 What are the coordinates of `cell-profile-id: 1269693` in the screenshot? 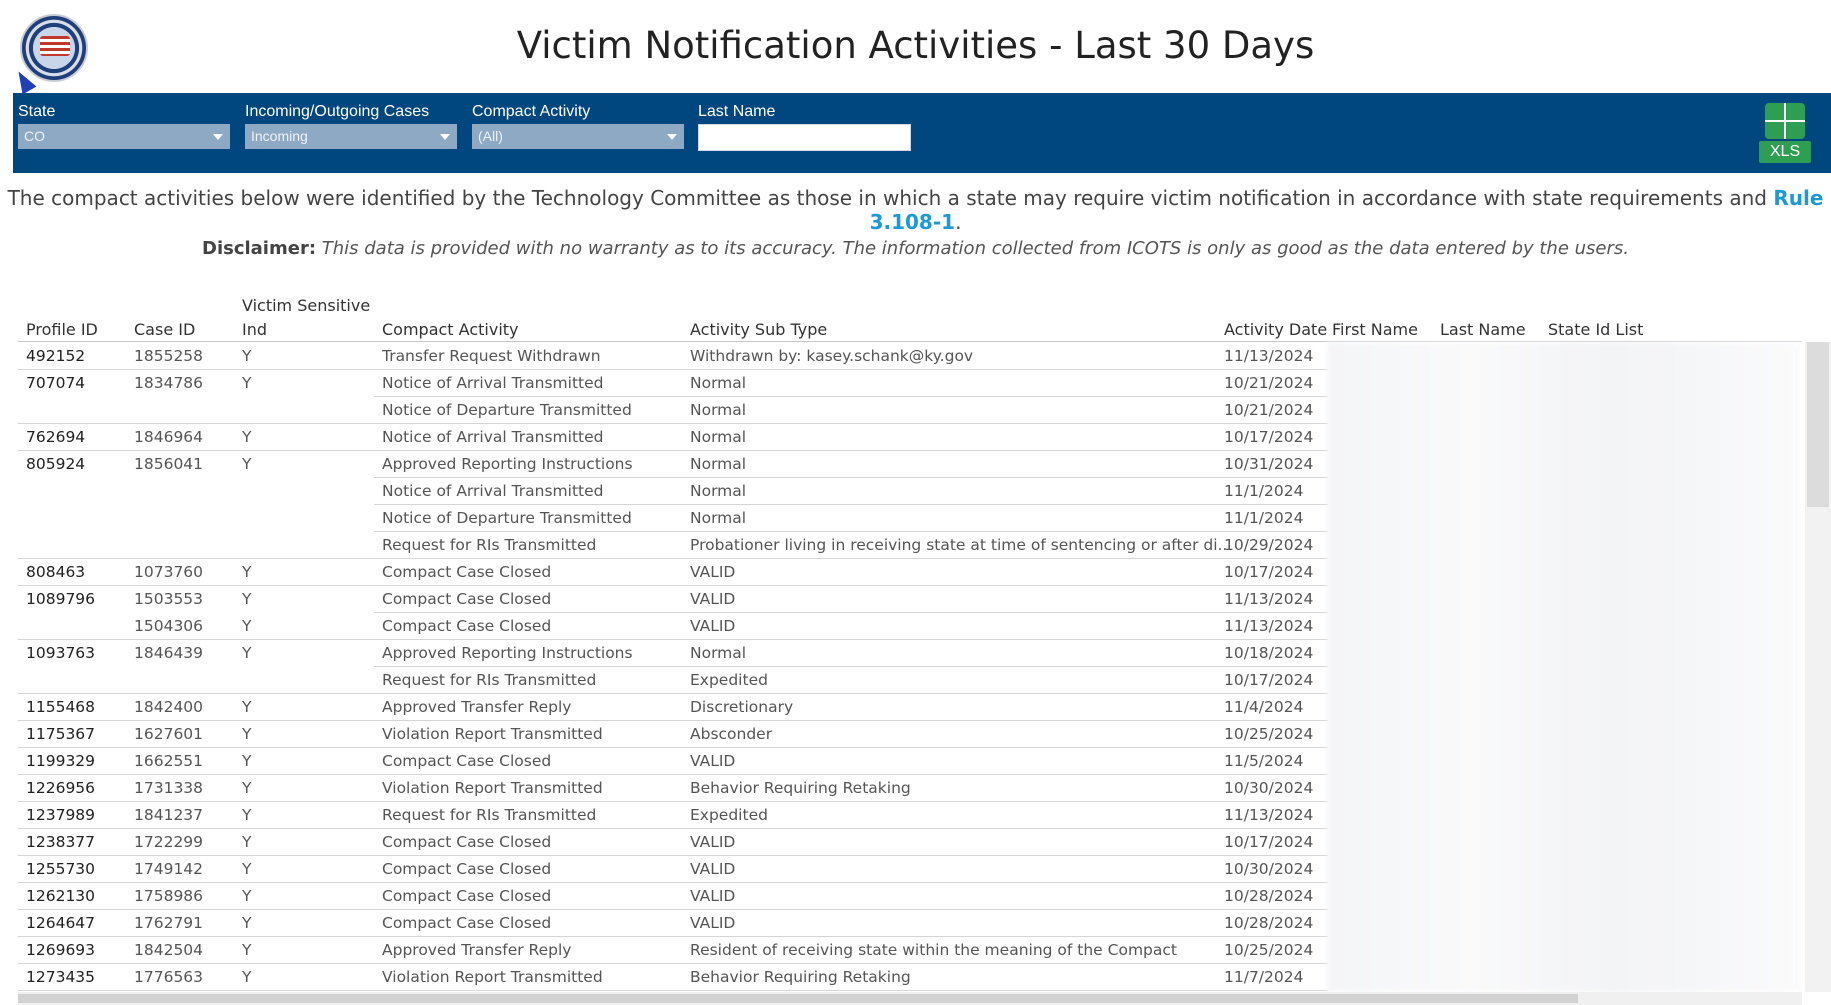 It's located at (61, 950).